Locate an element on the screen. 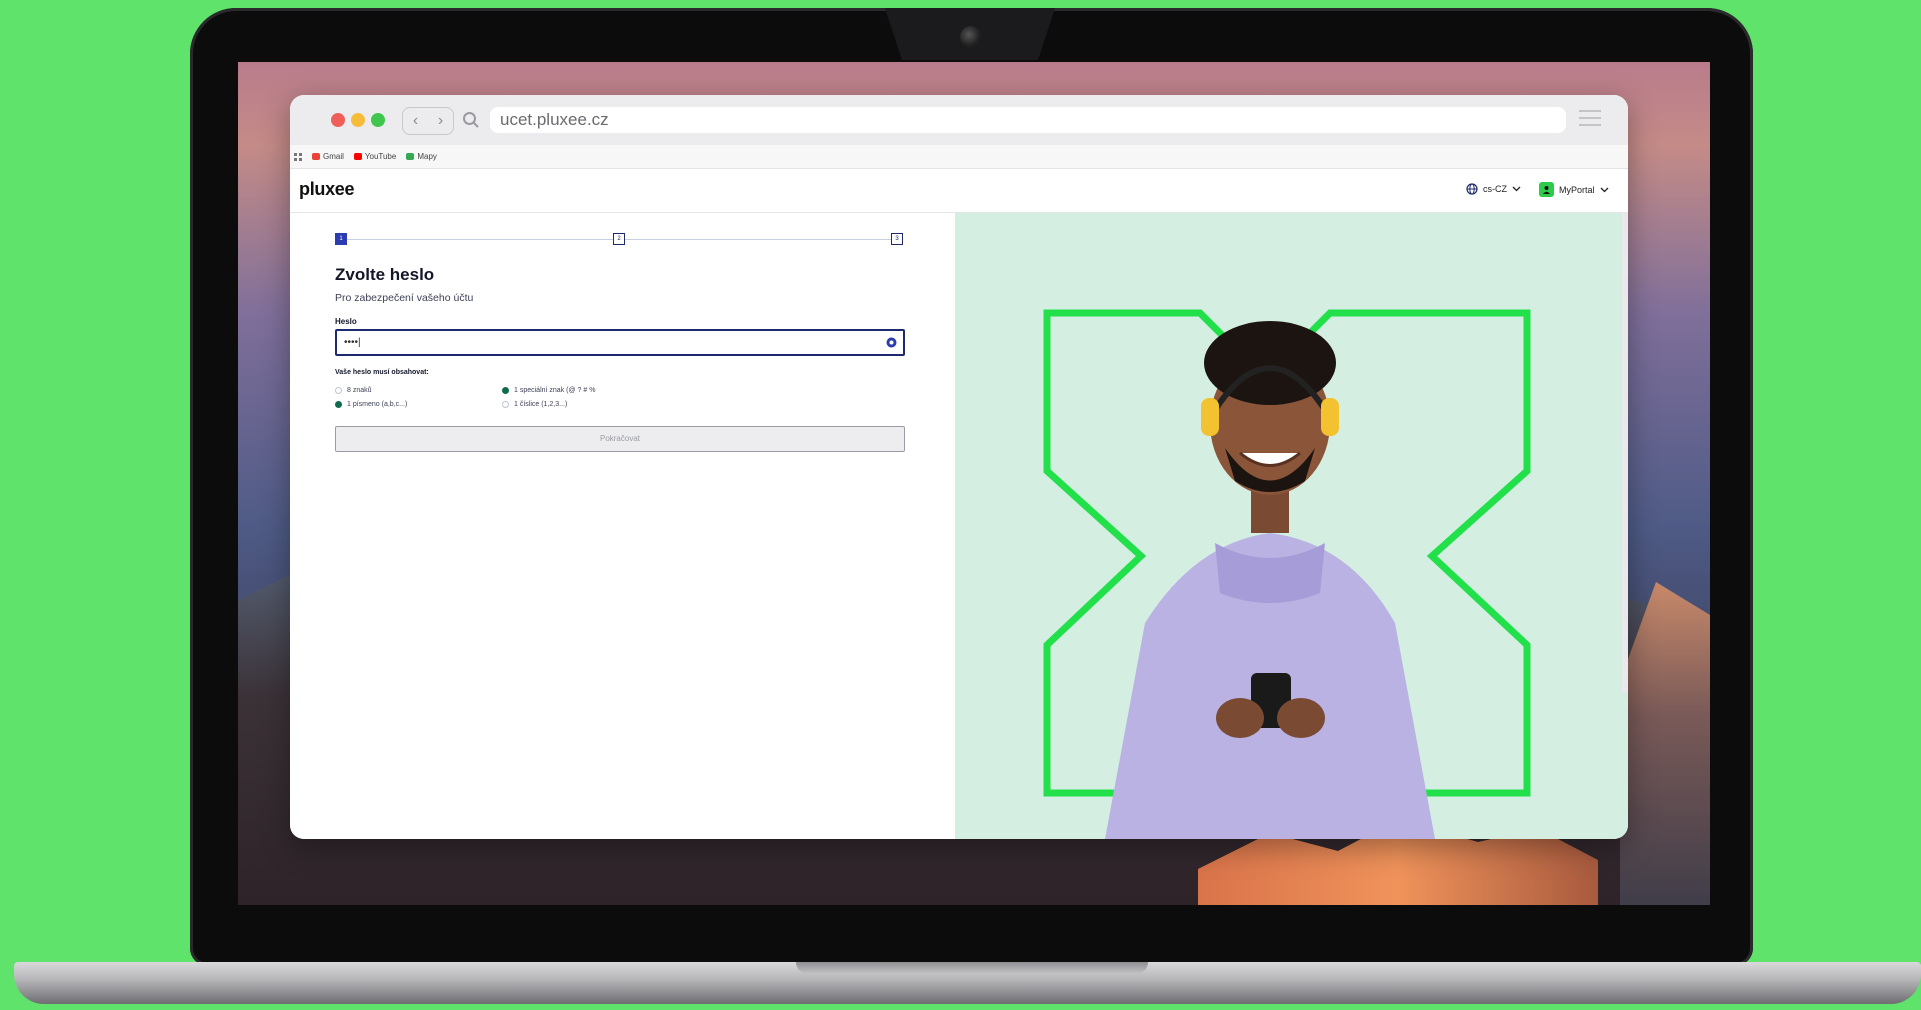 The height and width of the screenshot is (1010, 1921). password-label: Heslo is located at coordinates (346, 321).